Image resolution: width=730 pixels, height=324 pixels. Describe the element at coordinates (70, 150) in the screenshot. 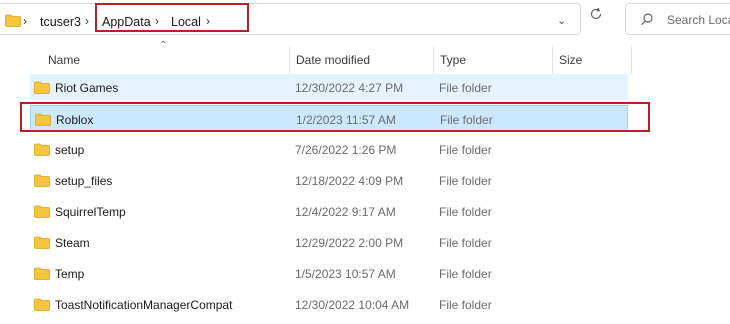

I see `file-name: setup` at that location.